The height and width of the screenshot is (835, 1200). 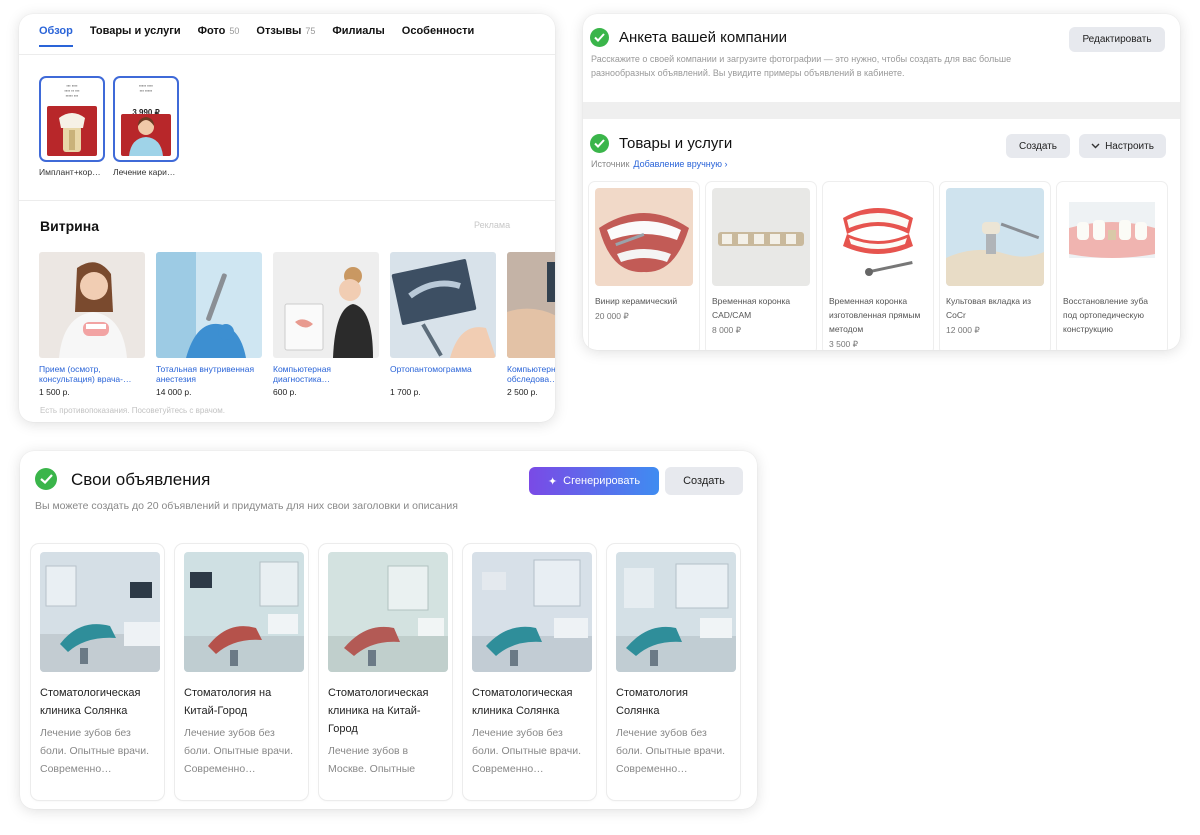 I want to click on goods-price: 12 000 ₽, so click(x=963, y=330).